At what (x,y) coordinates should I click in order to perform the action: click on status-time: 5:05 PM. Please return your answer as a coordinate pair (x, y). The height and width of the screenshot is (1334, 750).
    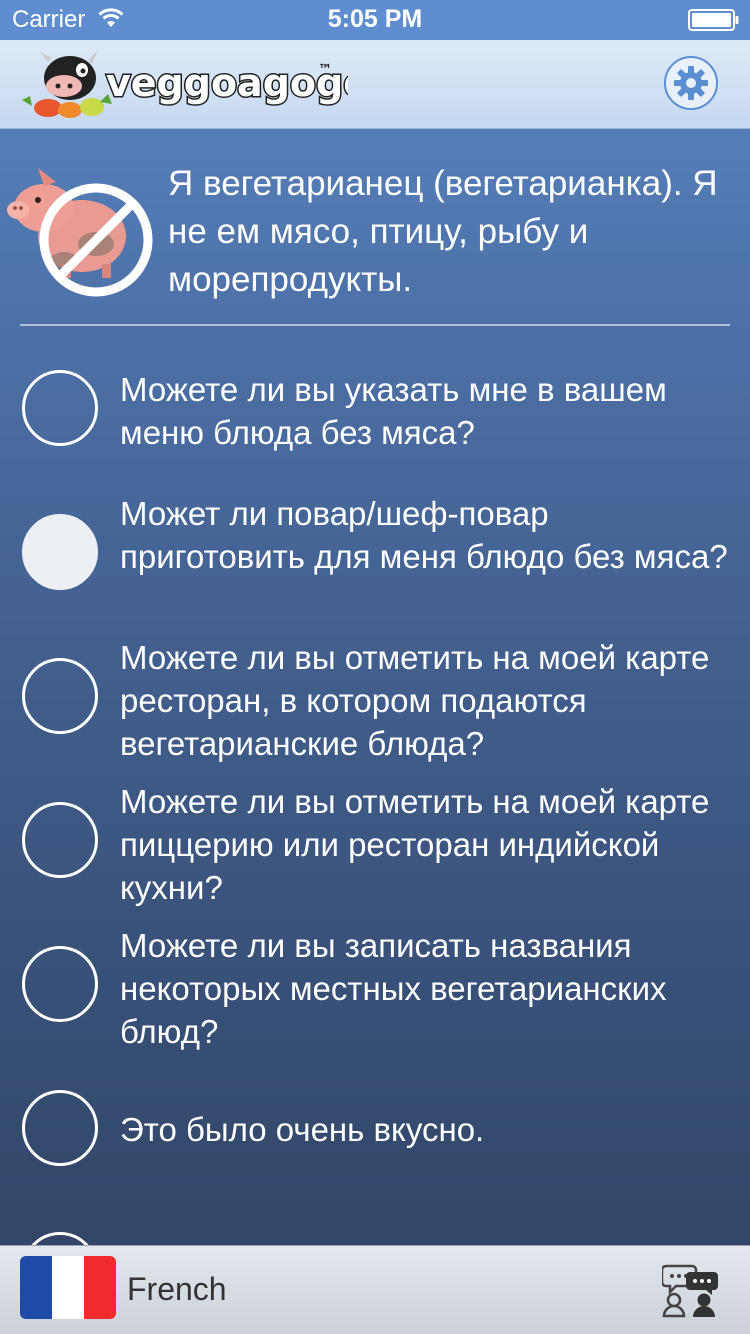
    Looking at the image, I should click on (375, 19).